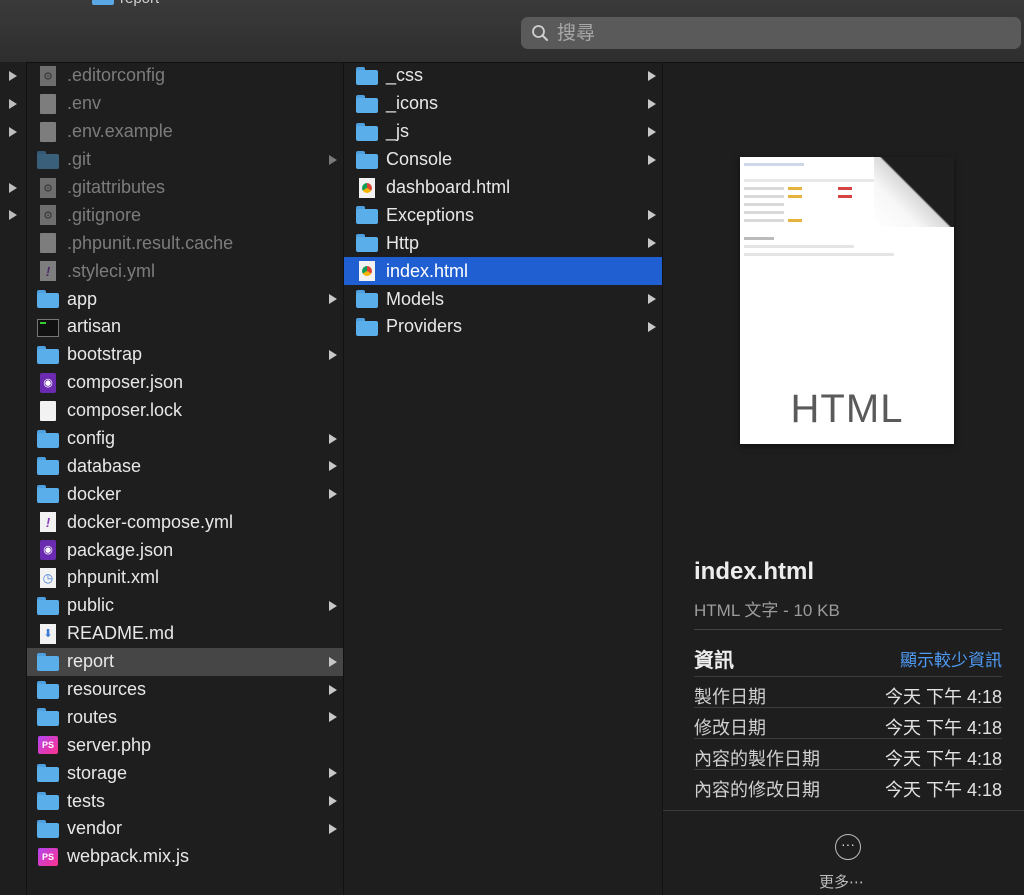 This screenshot has height=895, width=1024. I want to click on file-preview-thumbnail: HTML, so click(847, 300).